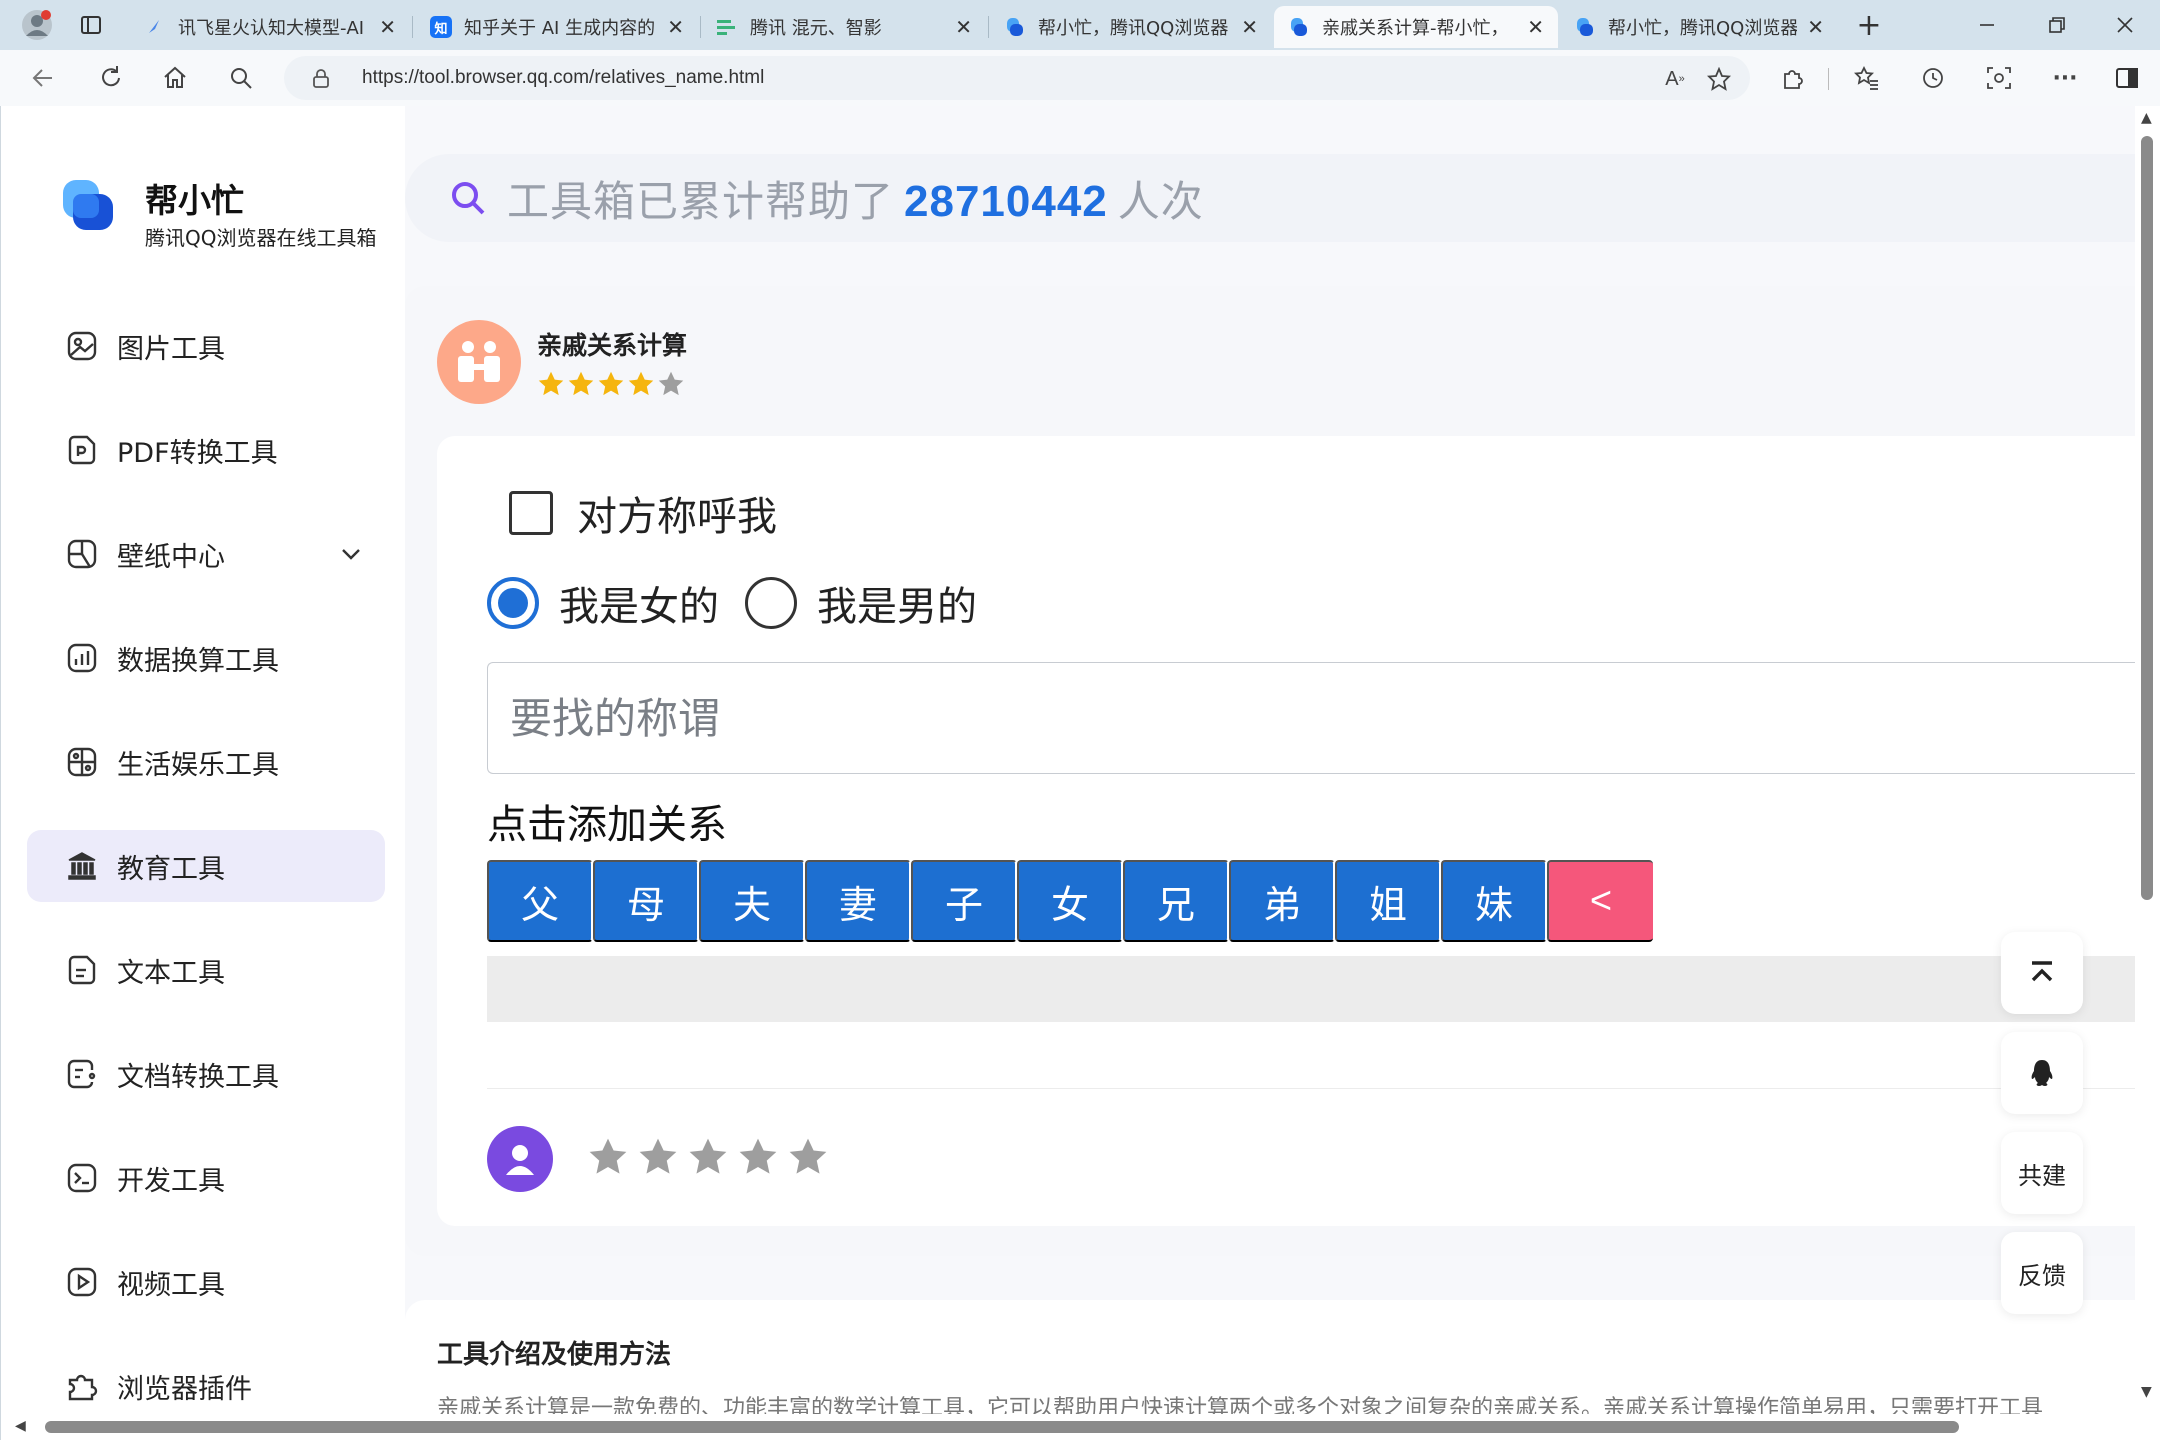 The width and height of the screenshot is (2160, 1440). I want to click on tab-actions-icon, so click(91, 25).